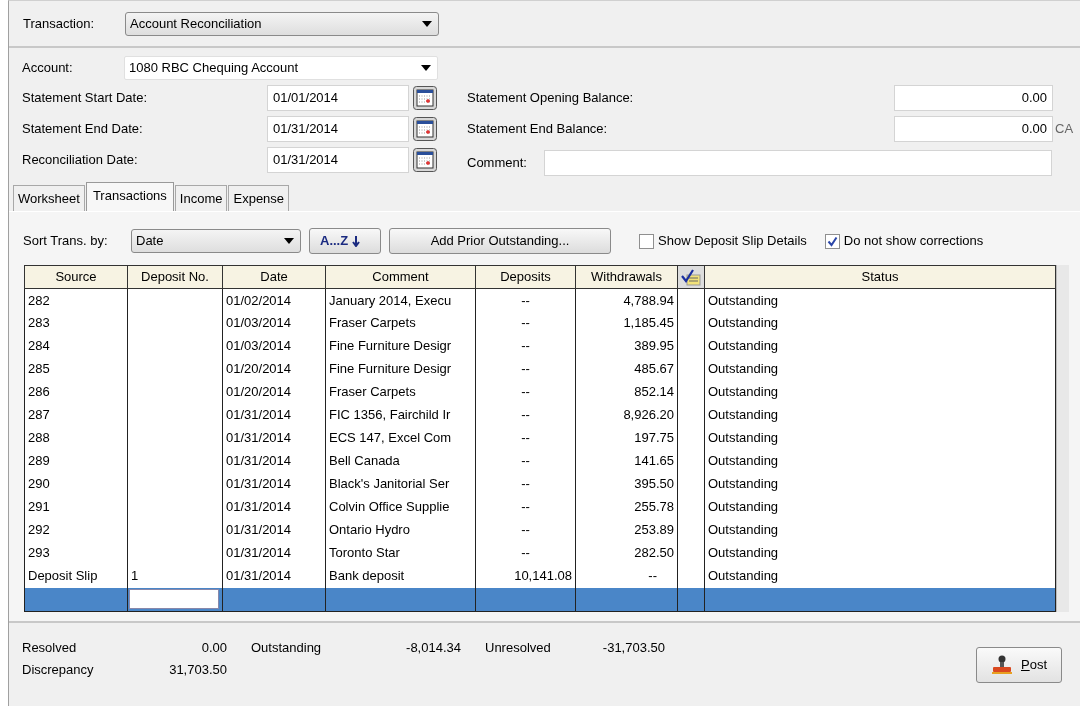  I want to click on down-arrow-icon, so click(356, 241).